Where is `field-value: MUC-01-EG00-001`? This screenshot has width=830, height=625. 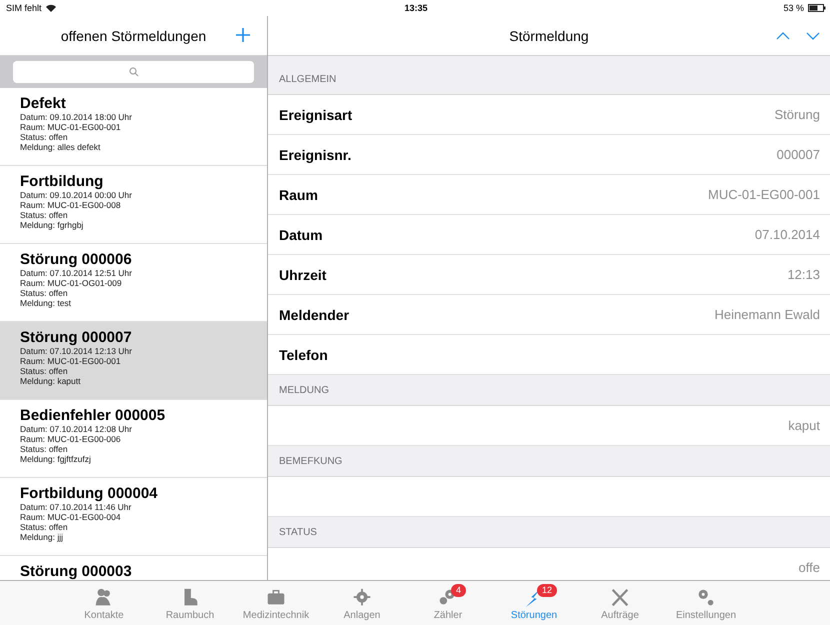
field-value: MUC-01-EG00-001 is located at coordinates (764, 194).